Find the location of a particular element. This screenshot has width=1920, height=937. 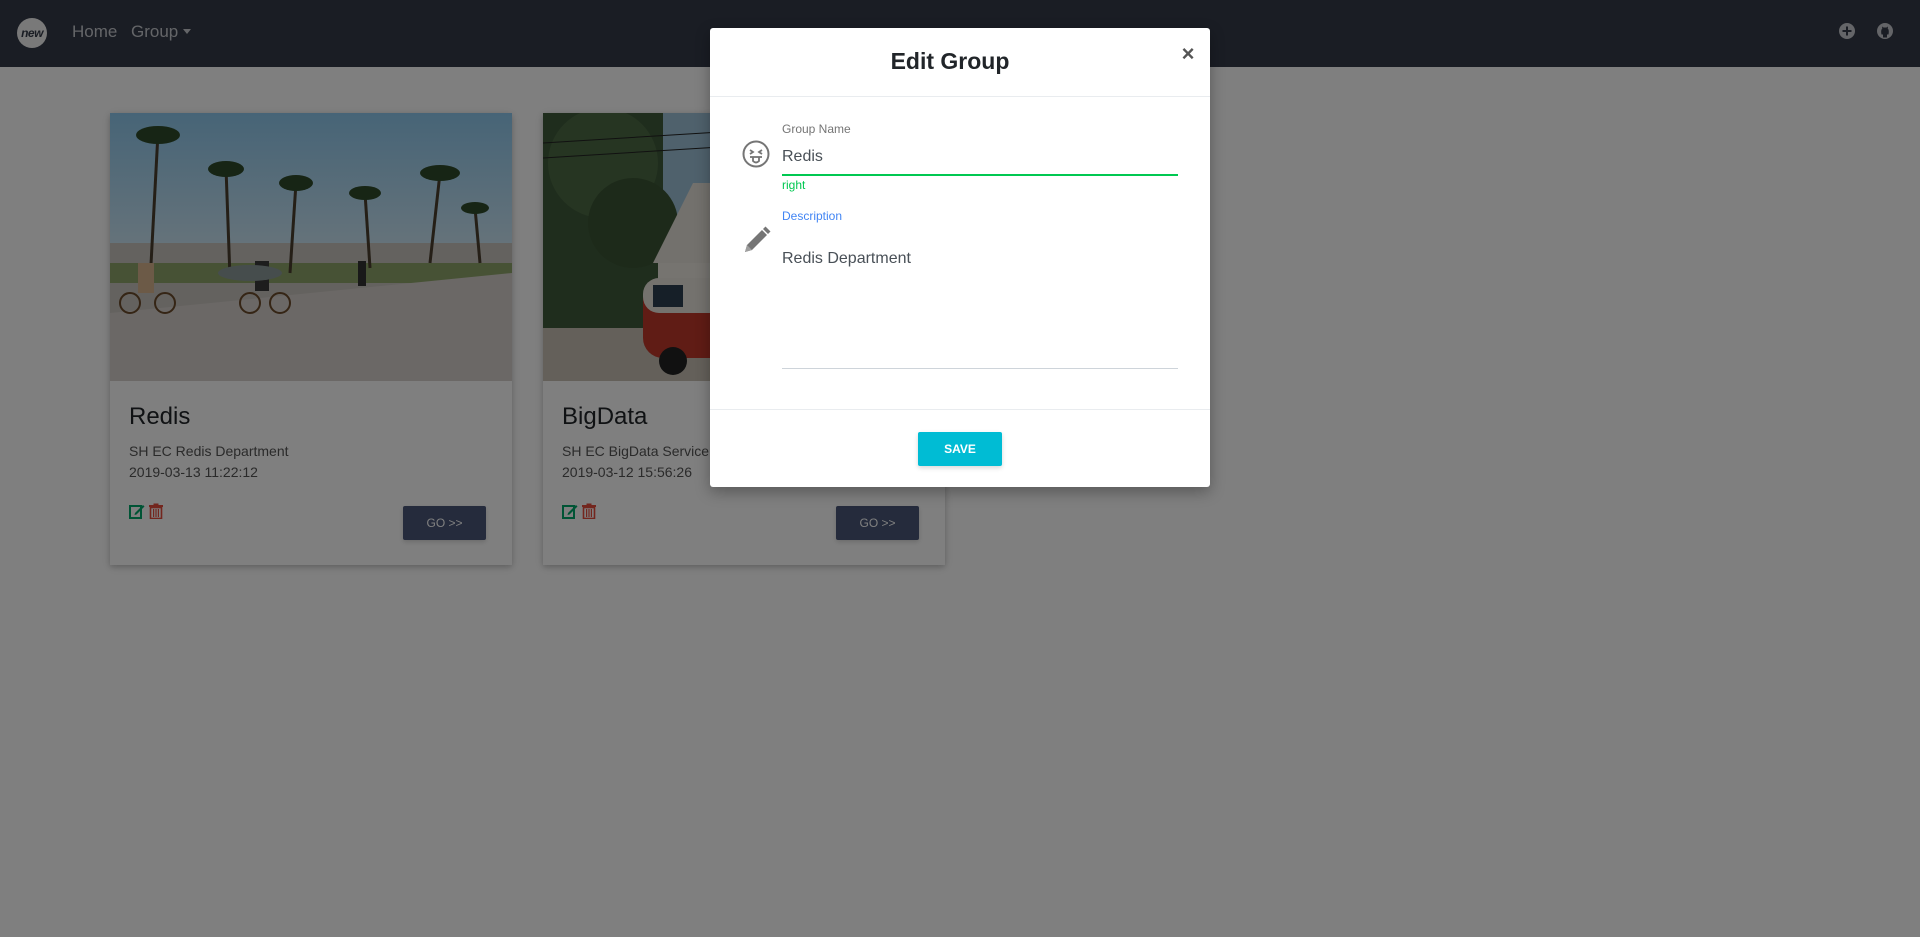

save-button: SAVE is located at coordinates (960, 449).